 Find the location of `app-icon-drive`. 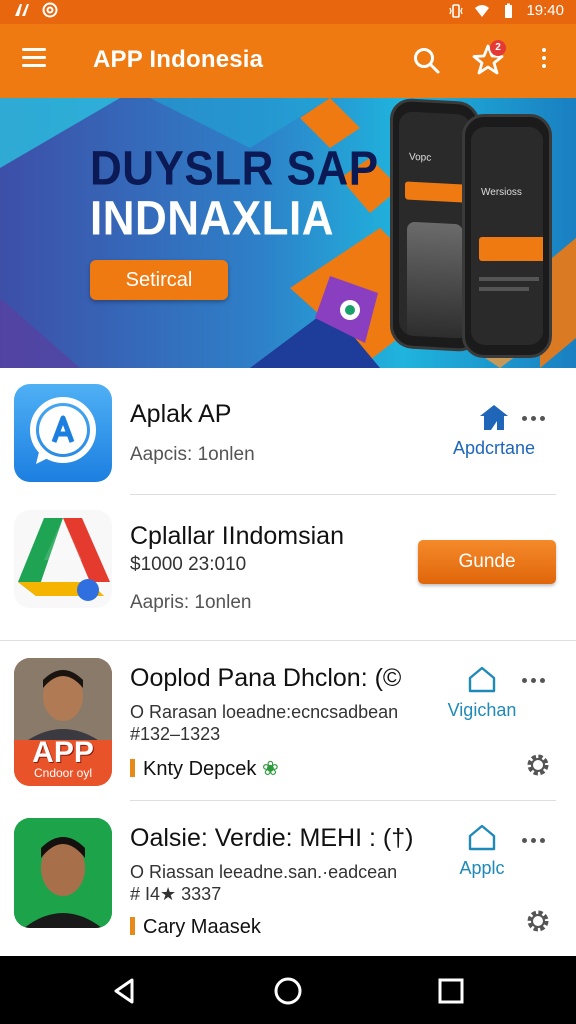

app-icon-drive is located at coordinates (63, 559).